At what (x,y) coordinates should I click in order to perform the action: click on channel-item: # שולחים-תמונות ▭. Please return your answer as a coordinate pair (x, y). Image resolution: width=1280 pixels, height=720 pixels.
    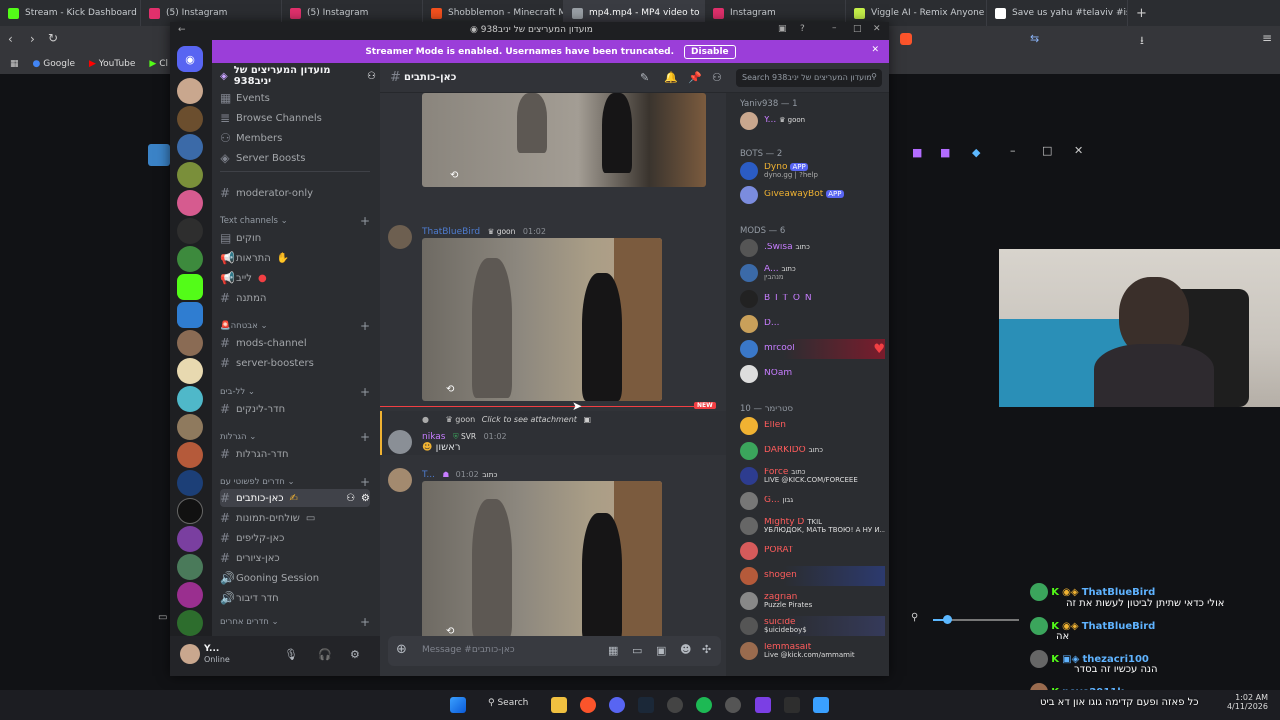
    Looking at the image, I should click on (295, 518).